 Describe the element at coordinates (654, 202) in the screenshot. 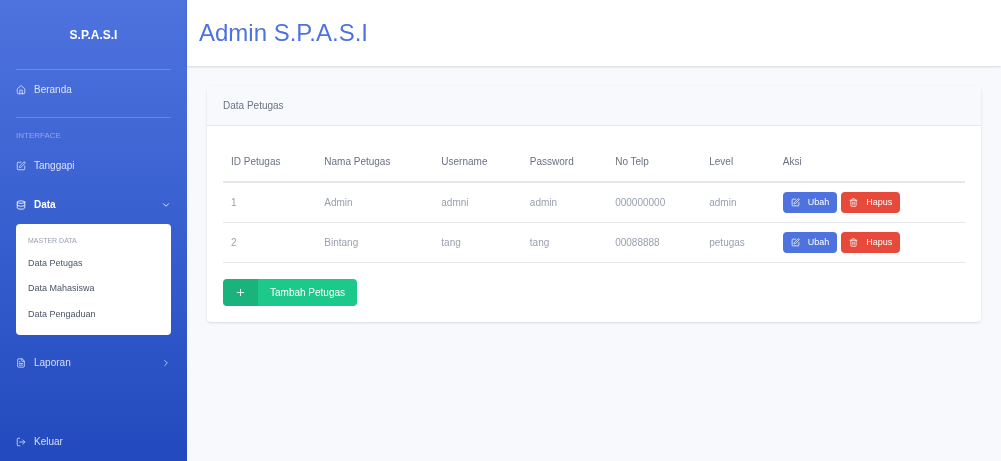

I see `table-cell: 000000000` at that location.